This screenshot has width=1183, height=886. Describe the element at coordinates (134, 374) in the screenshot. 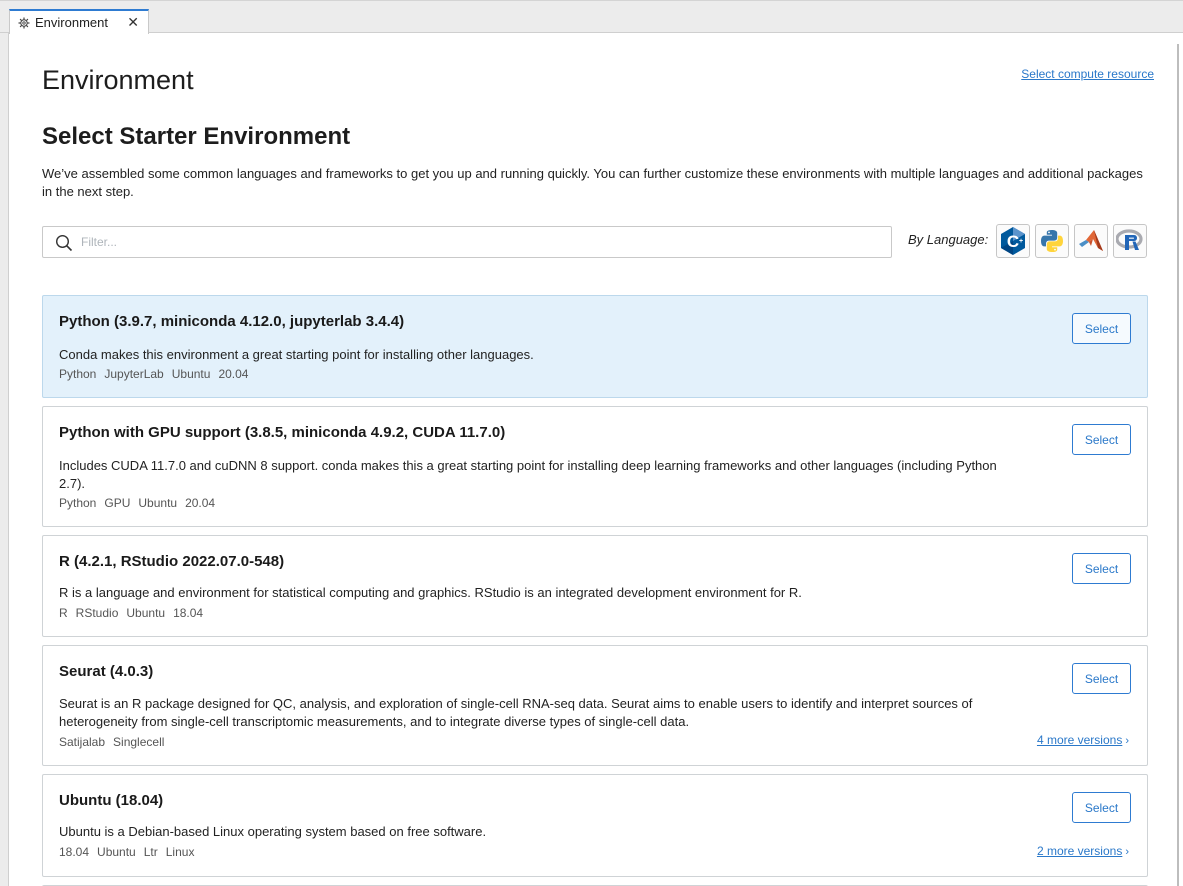

I see `tag: JupyterLab` at that location.